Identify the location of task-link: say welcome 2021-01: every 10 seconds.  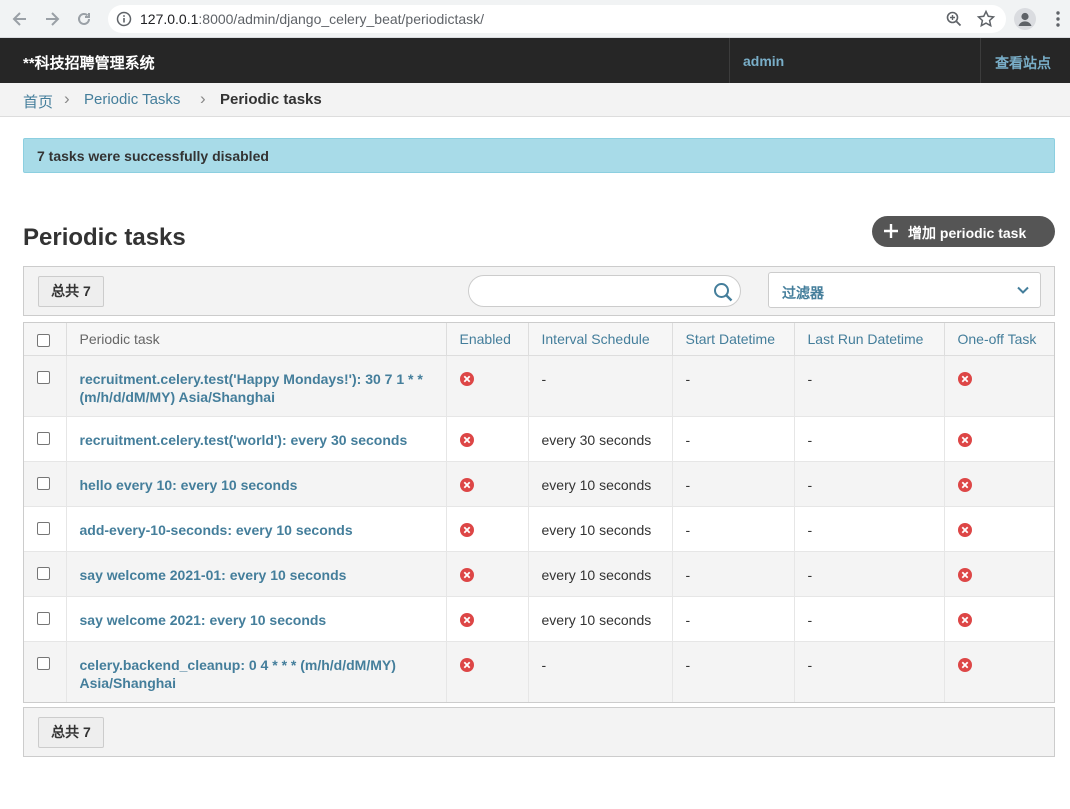
(213, 575).